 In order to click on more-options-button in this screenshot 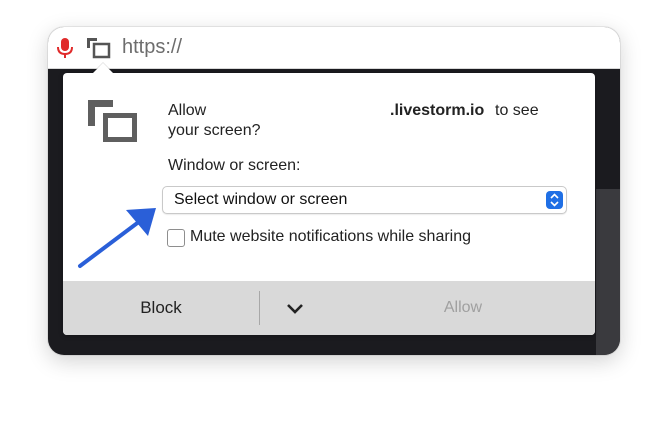, I will do `click(295, 309)`.